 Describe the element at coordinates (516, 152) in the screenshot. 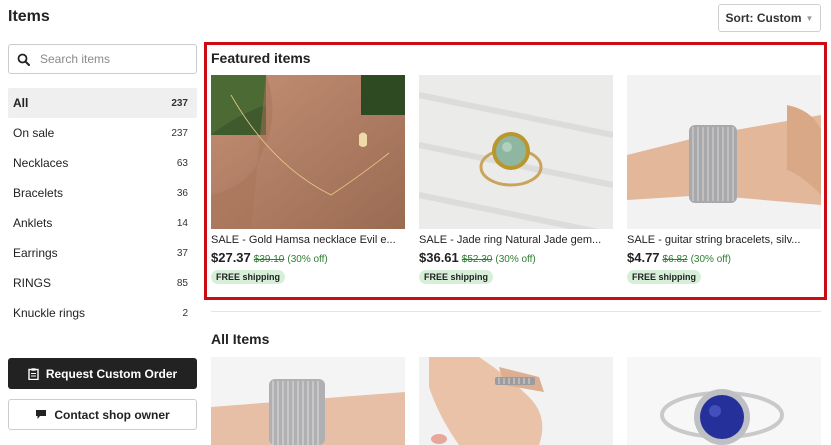

I see `jade-ring-photo` at that location.